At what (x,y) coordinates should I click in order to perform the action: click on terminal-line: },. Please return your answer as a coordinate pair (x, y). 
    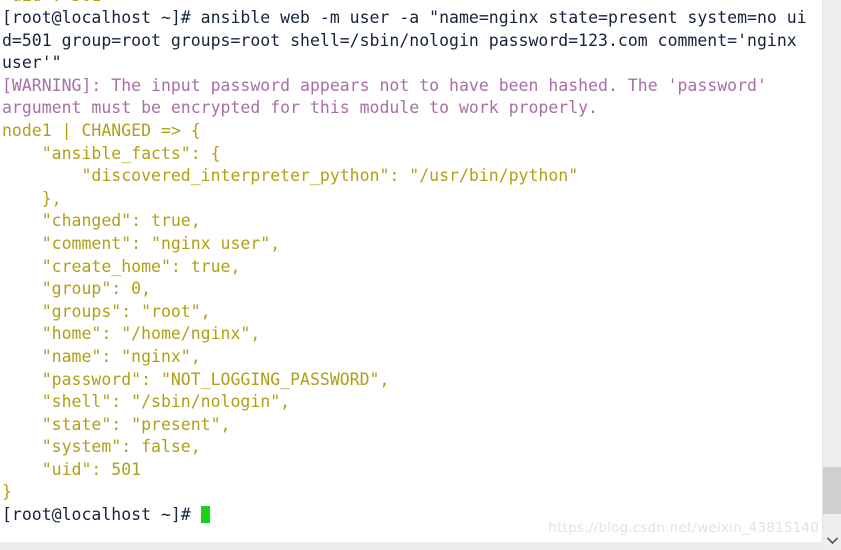
    Looking at the image, I should click on (32, 198).